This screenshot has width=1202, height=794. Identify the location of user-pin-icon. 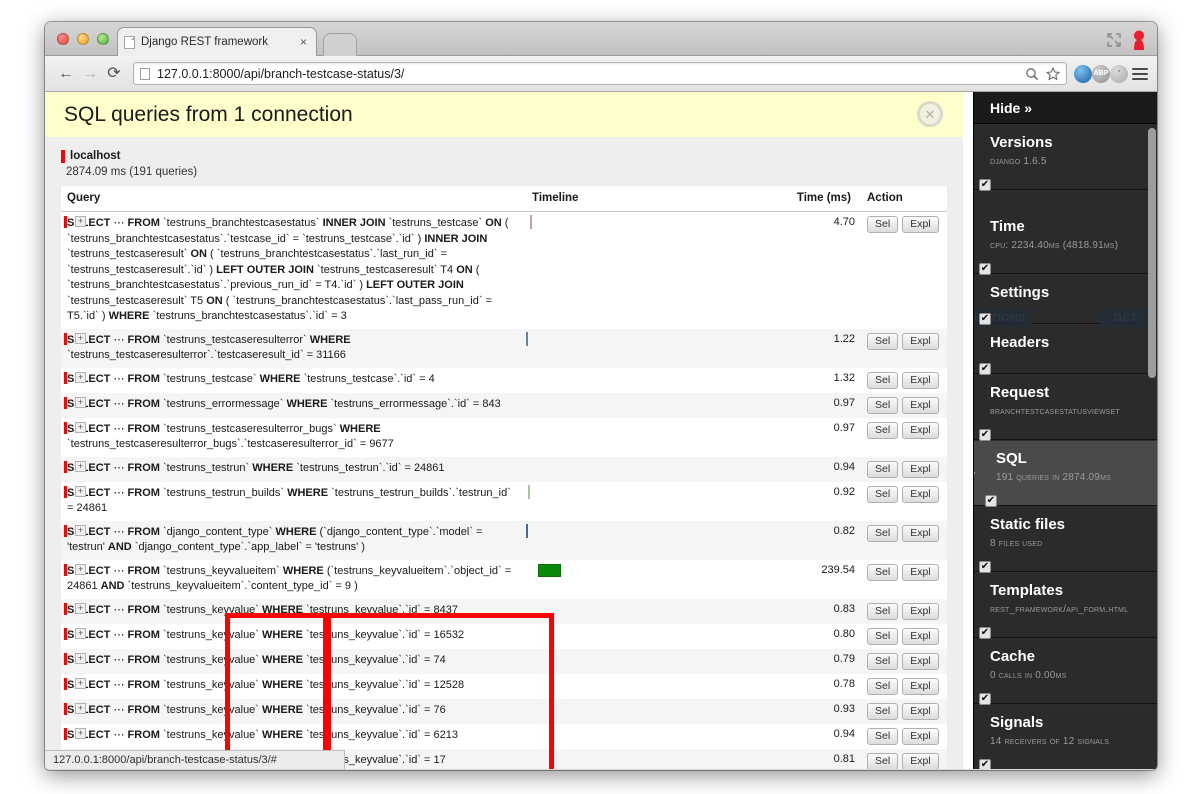
(1139, 40).